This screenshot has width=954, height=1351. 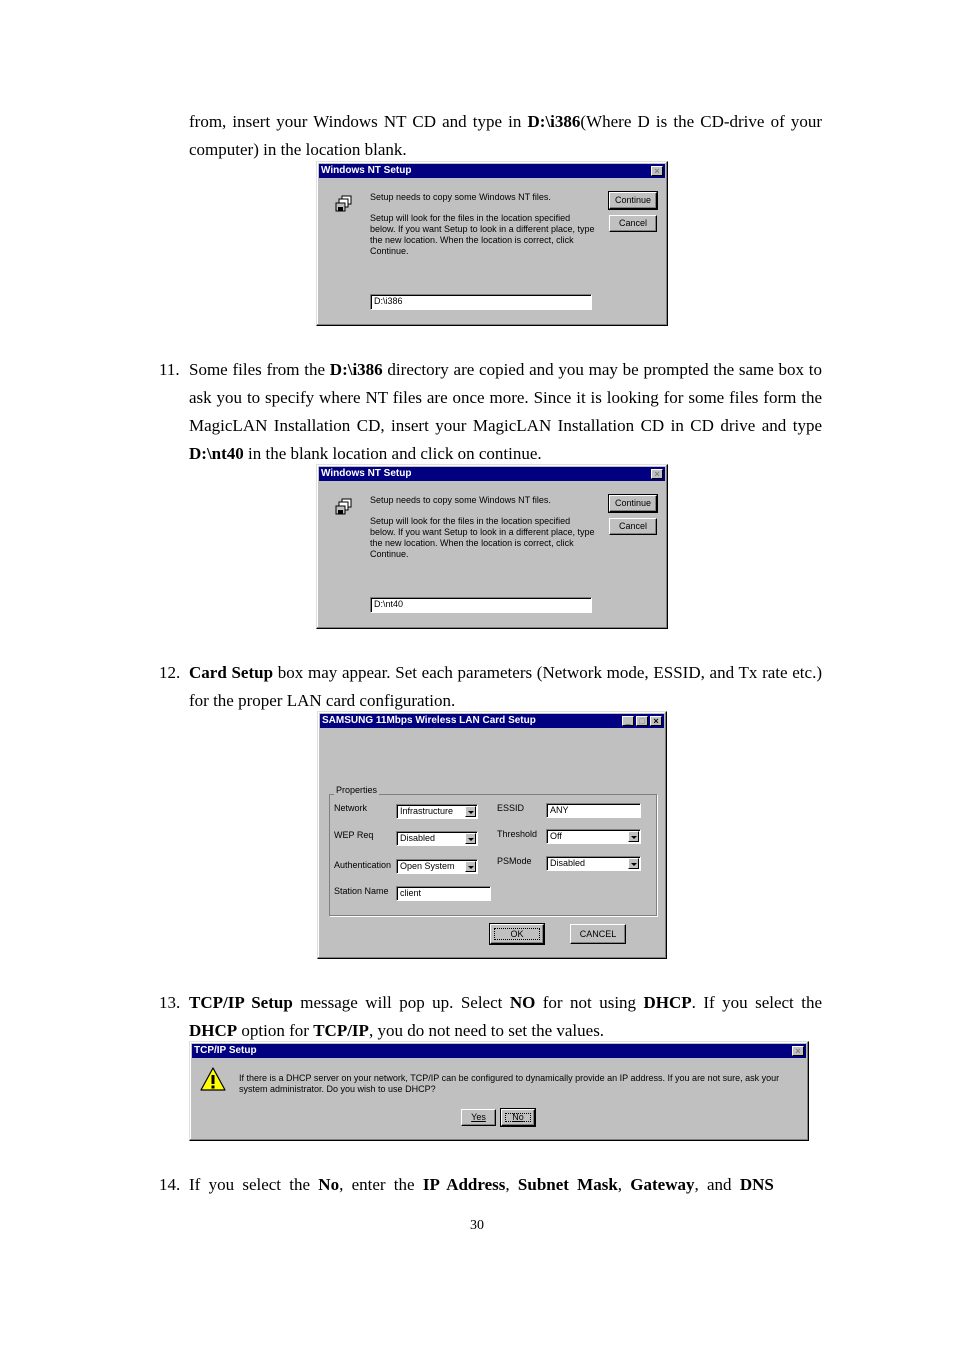 What do you see at coordinates (427, 866) in the screenshot?
I see `authentication-value: Open System` at bounding box center [427, 866].